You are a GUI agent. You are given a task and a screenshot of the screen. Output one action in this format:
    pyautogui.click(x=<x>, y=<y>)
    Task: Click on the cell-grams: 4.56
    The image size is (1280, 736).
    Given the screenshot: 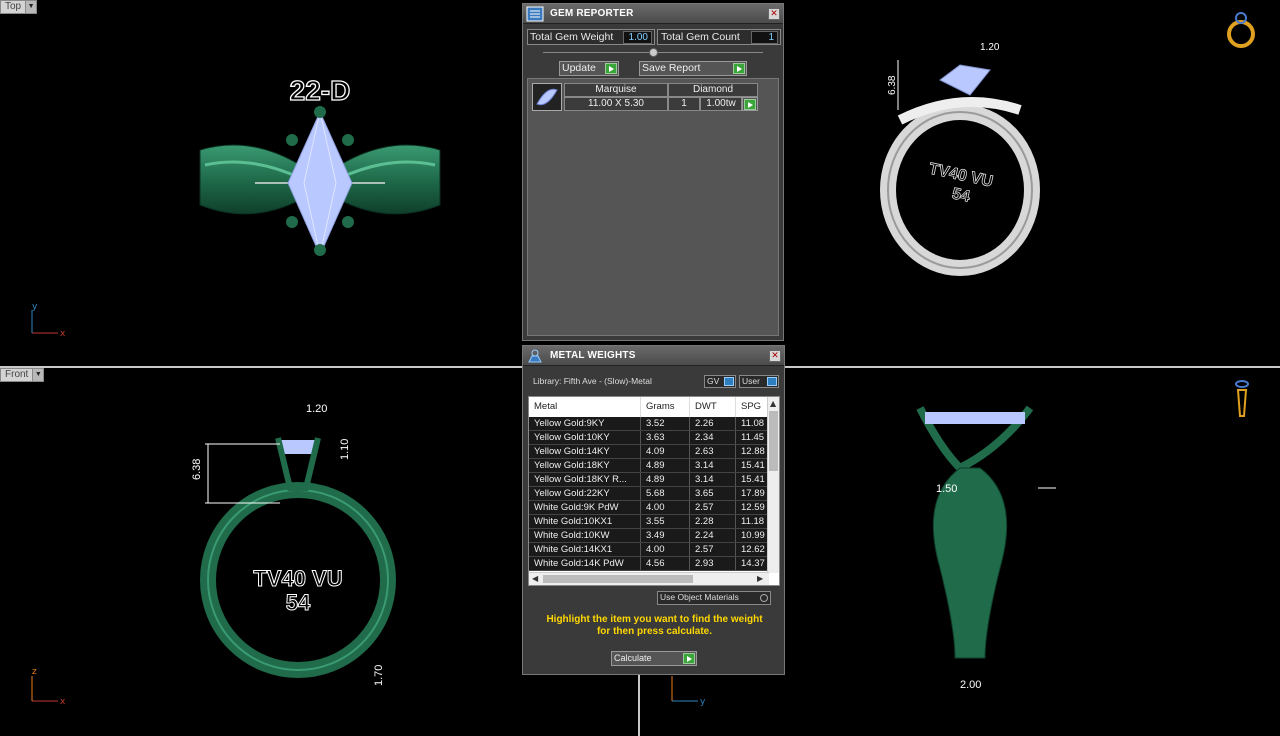 What is the action you would take?
    pyautogui.click(x=665, y=563)
    